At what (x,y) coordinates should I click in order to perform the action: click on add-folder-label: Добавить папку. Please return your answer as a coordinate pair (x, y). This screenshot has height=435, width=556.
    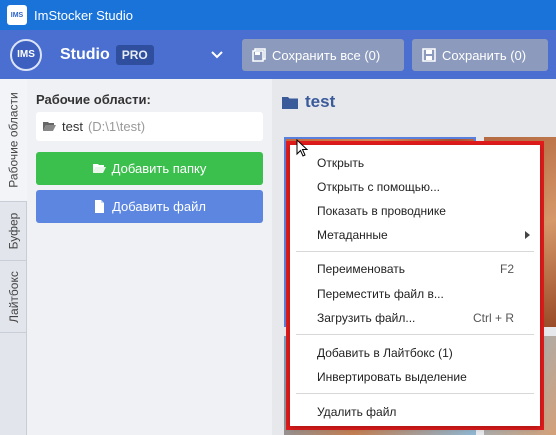
    Looking at the image, I should click on (159, 168).